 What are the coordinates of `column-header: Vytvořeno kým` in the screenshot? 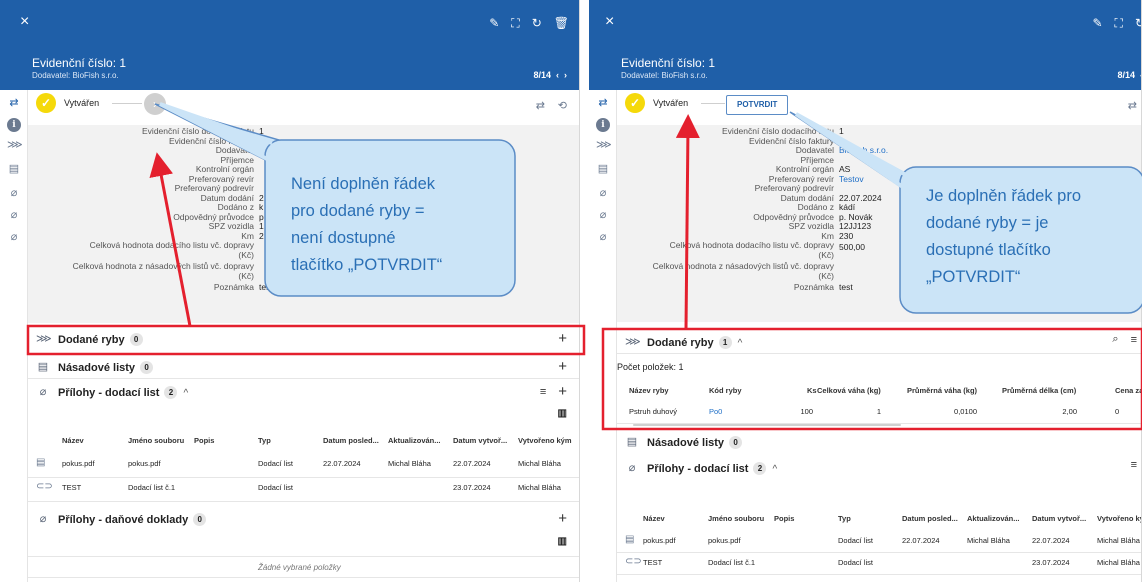 It's located at (545, 440).